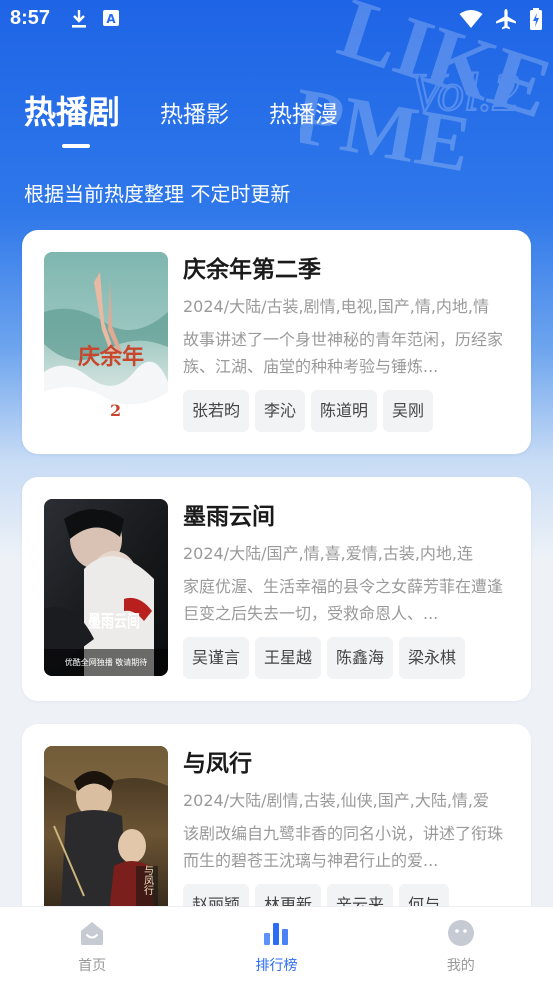  What do you see at coordinates (432, 658) in the screenshot?
I see `cast-tag: 梁永棋` at bounding box center [432, 658].